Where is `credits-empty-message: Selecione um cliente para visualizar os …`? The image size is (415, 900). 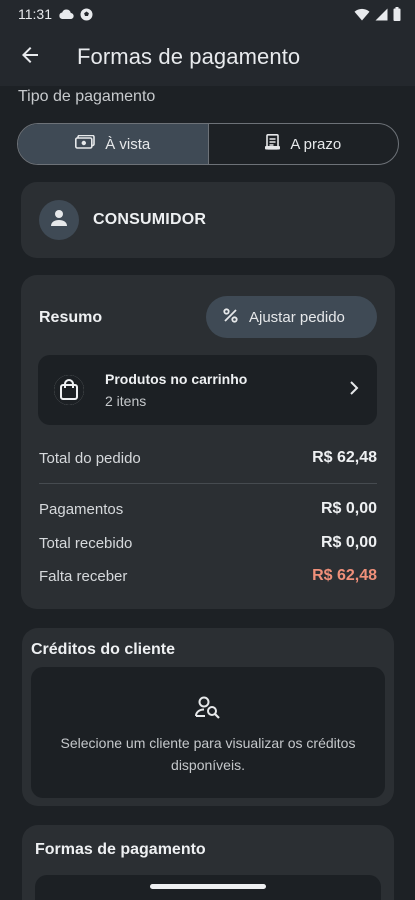
credits-empty-message: Selecione um cliente para visualizar os … is located at coordinates (208, 754).